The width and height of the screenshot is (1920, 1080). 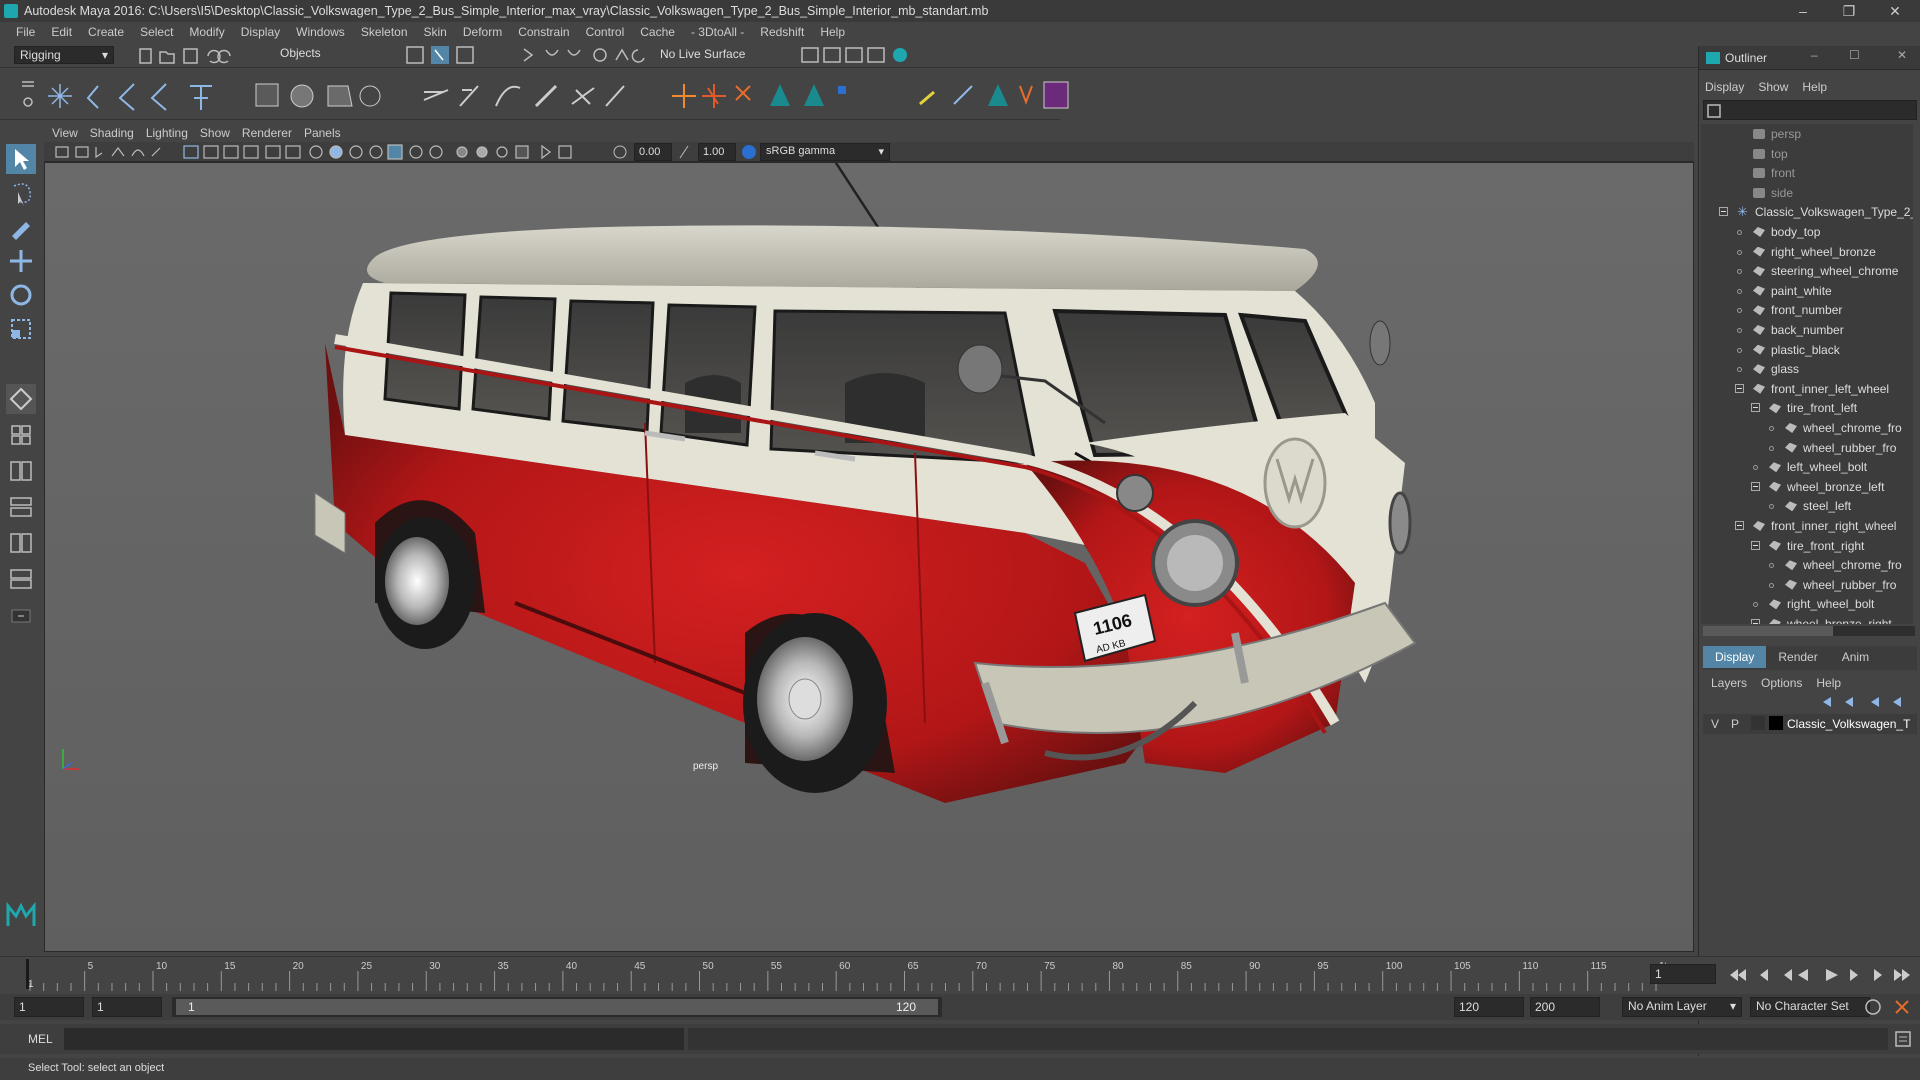 What do you see at coordinates (482, 32) in the screenshot?
I see `menu-deform: Deform` at bounding box center [482, 32].